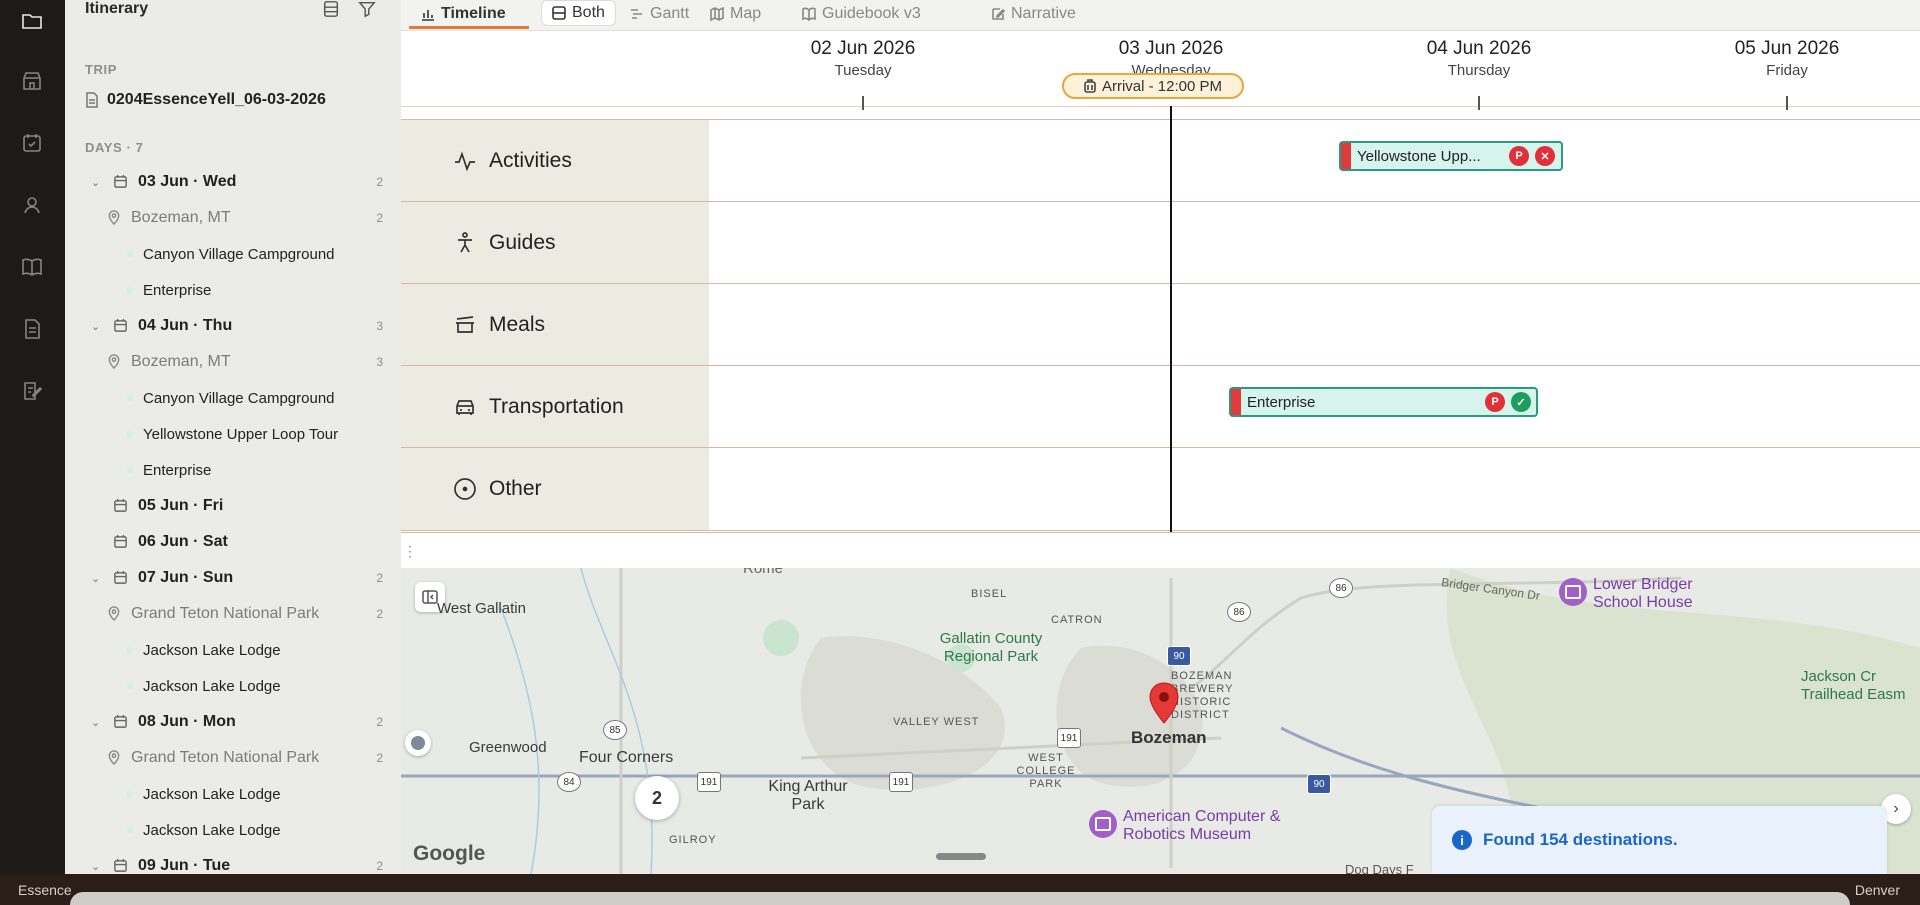 This screenshot has height=905, width=1920. I want to click on map-label: Lower Bridger School House, so click(1643, 593).